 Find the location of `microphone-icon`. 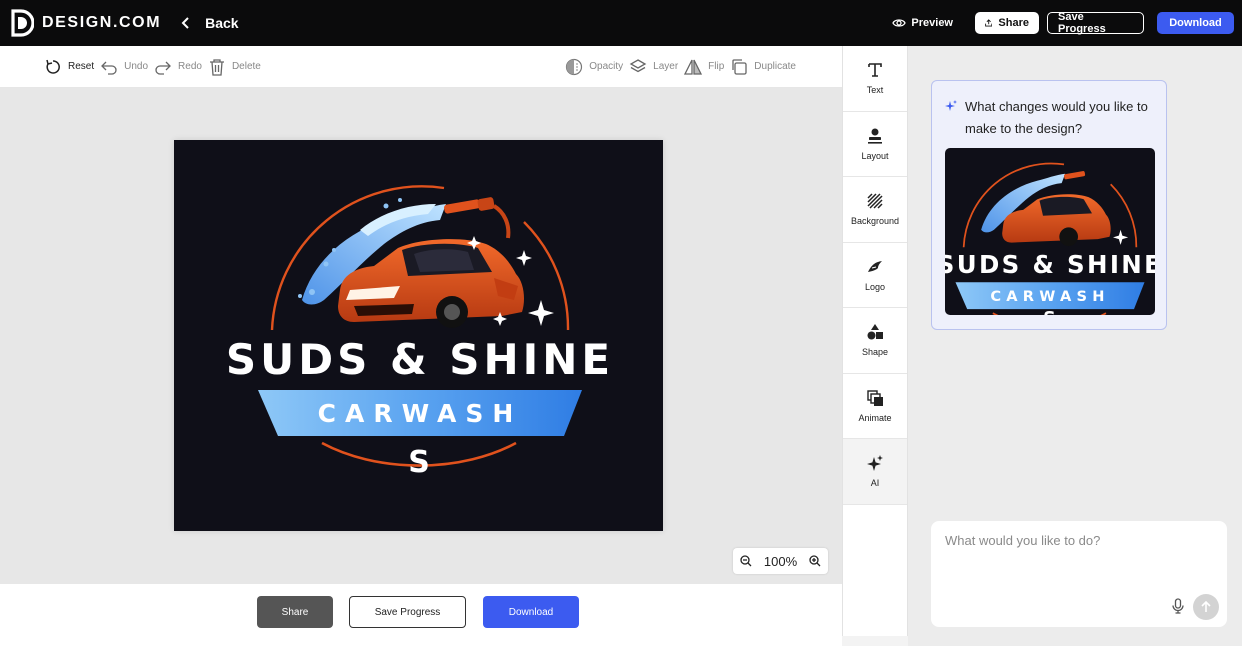

microphone-icon is located at coordinates (1178, 606).